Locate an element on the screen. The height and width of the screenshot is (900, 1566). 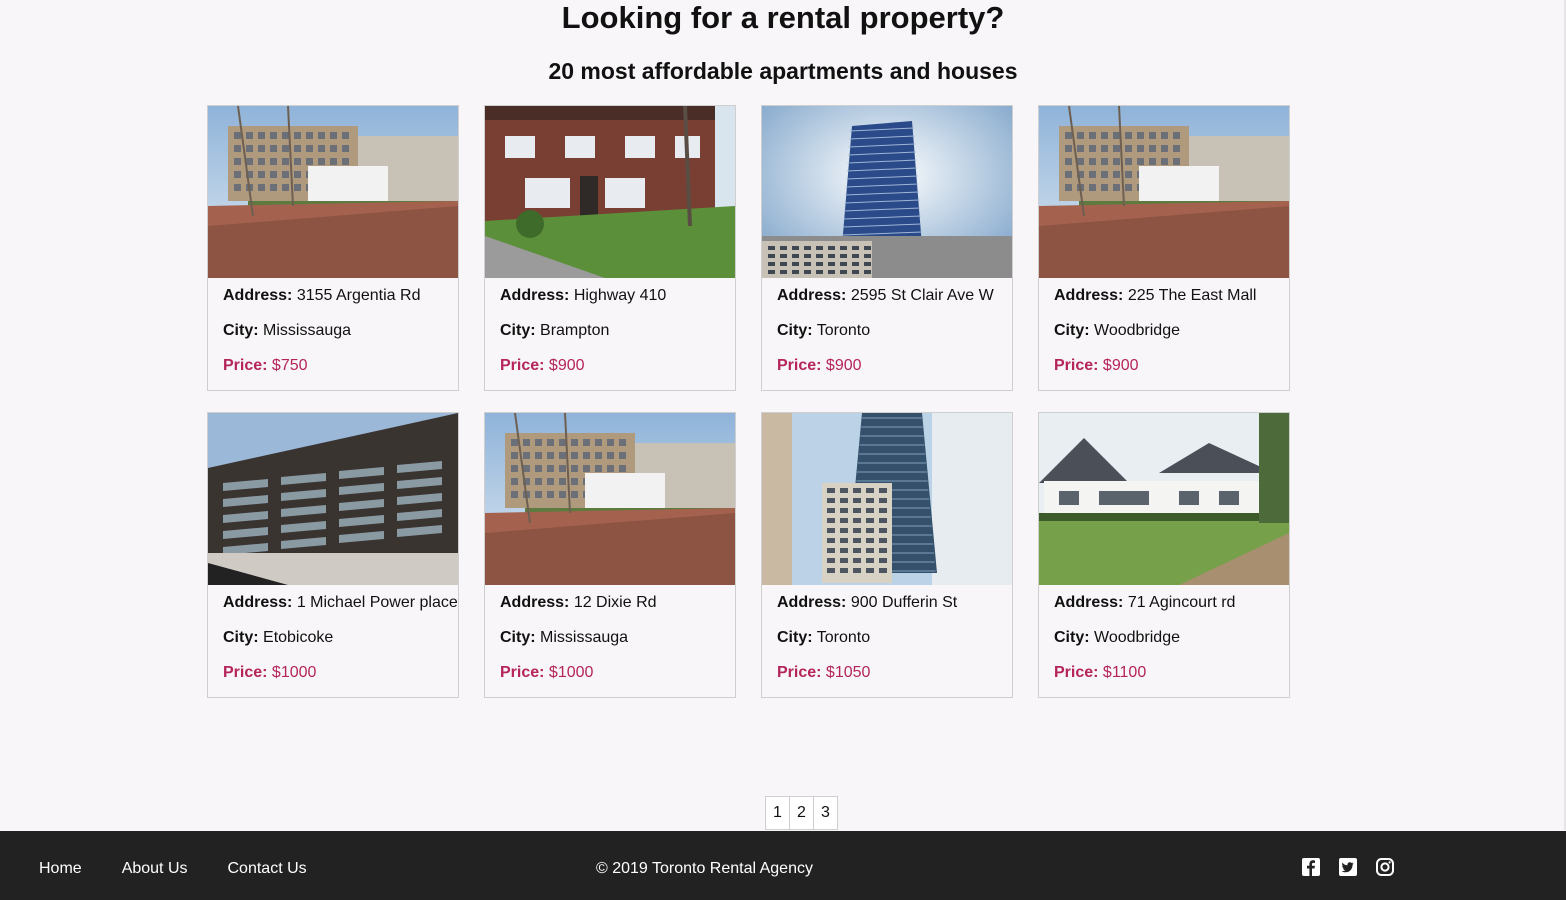
page-title: Looking for a rental property? is located at coordinates (783, 17).